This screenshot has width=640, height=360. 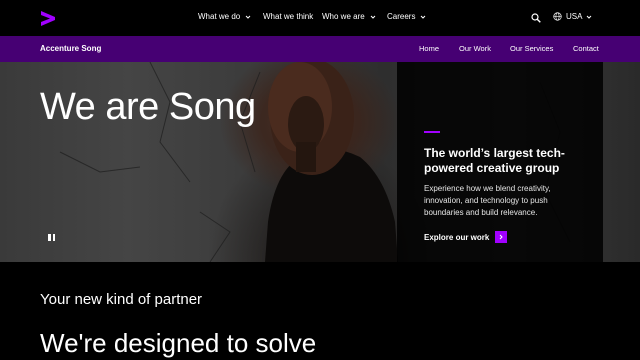 I want to click on nav-item-what-we-think: What we think, so click(x=288, y=16).